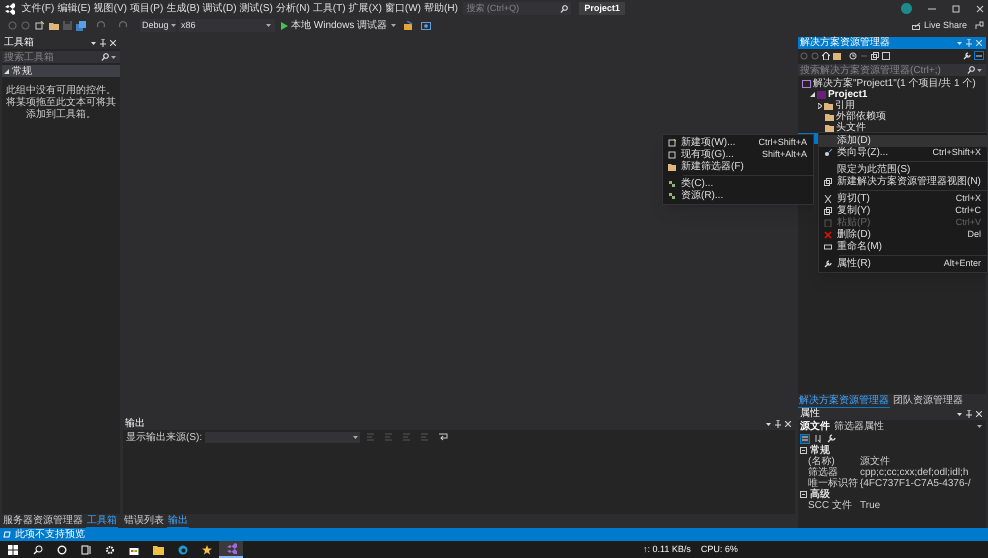 This screenshot has width=988, height=558. I want to click on search-field: 搜索解决方案资源管理器(Ctrl+;), so click(892, 70).